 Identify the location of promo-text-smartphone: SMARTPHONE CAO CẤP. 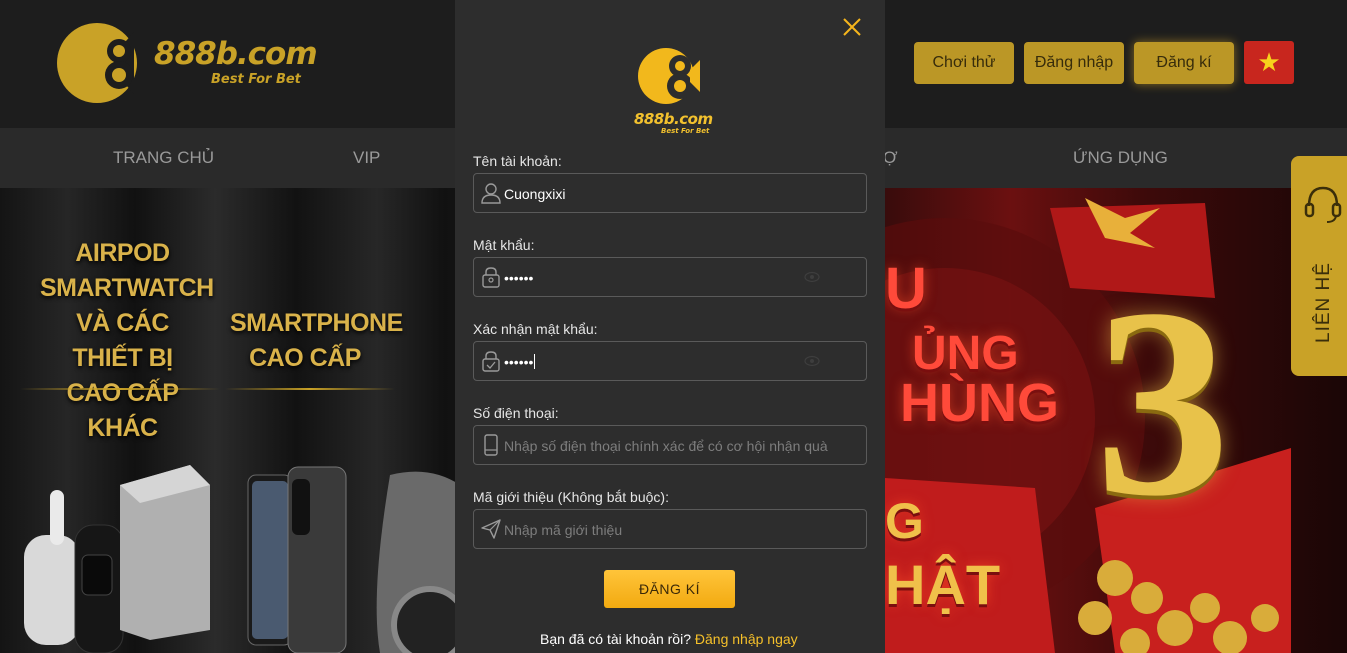
(316, 341).